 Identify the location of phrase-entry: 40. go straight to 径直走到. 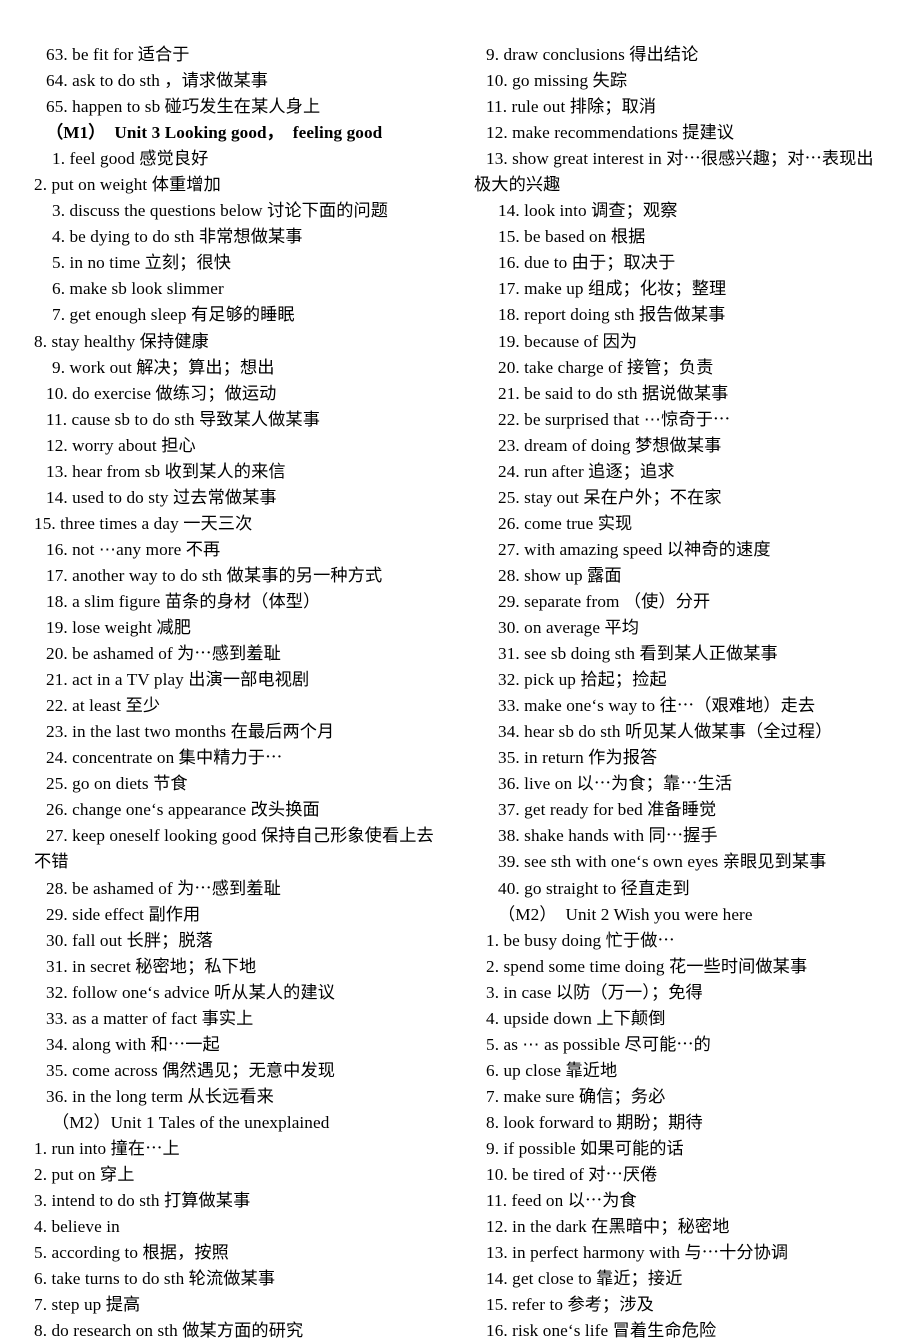
(594, 888).